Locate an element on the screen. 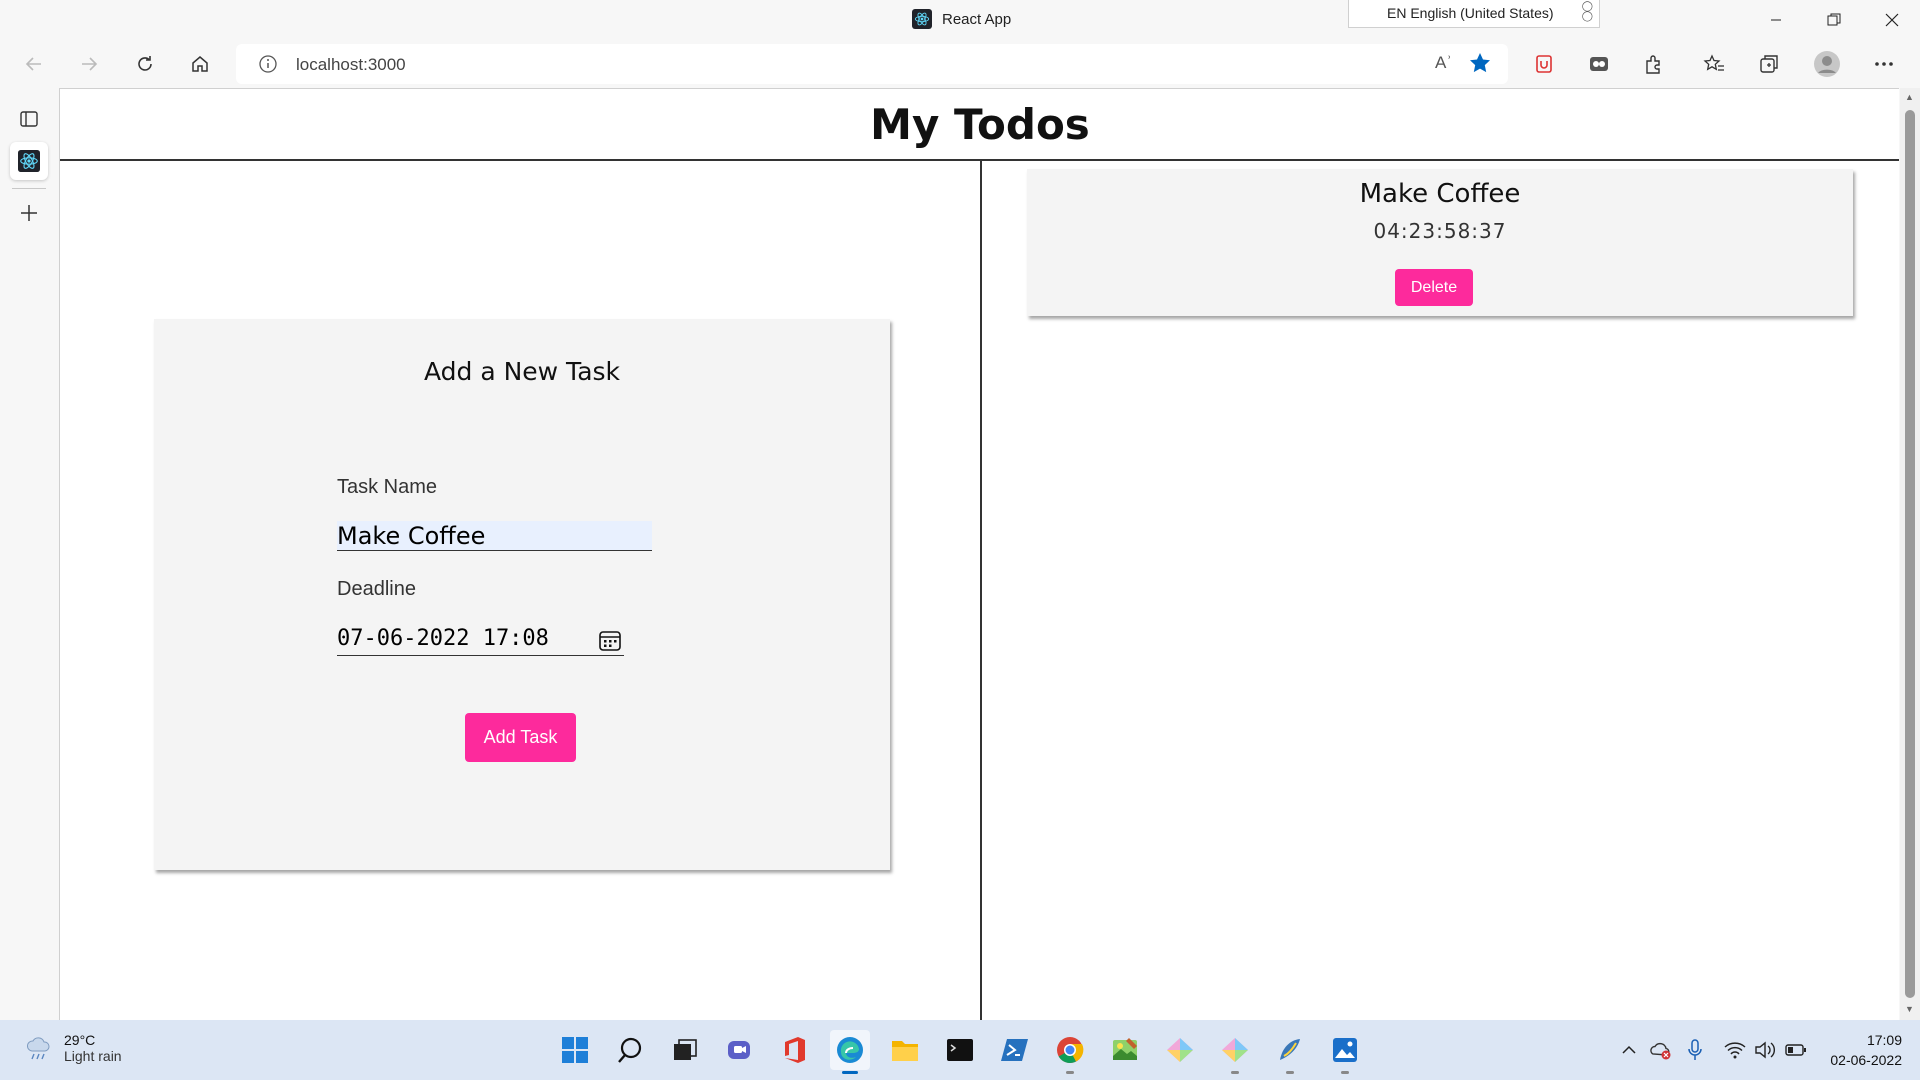 The width and height of the screenshot is (1920, 1080). git-app-2-button is located at coordinates (1235, 1052).